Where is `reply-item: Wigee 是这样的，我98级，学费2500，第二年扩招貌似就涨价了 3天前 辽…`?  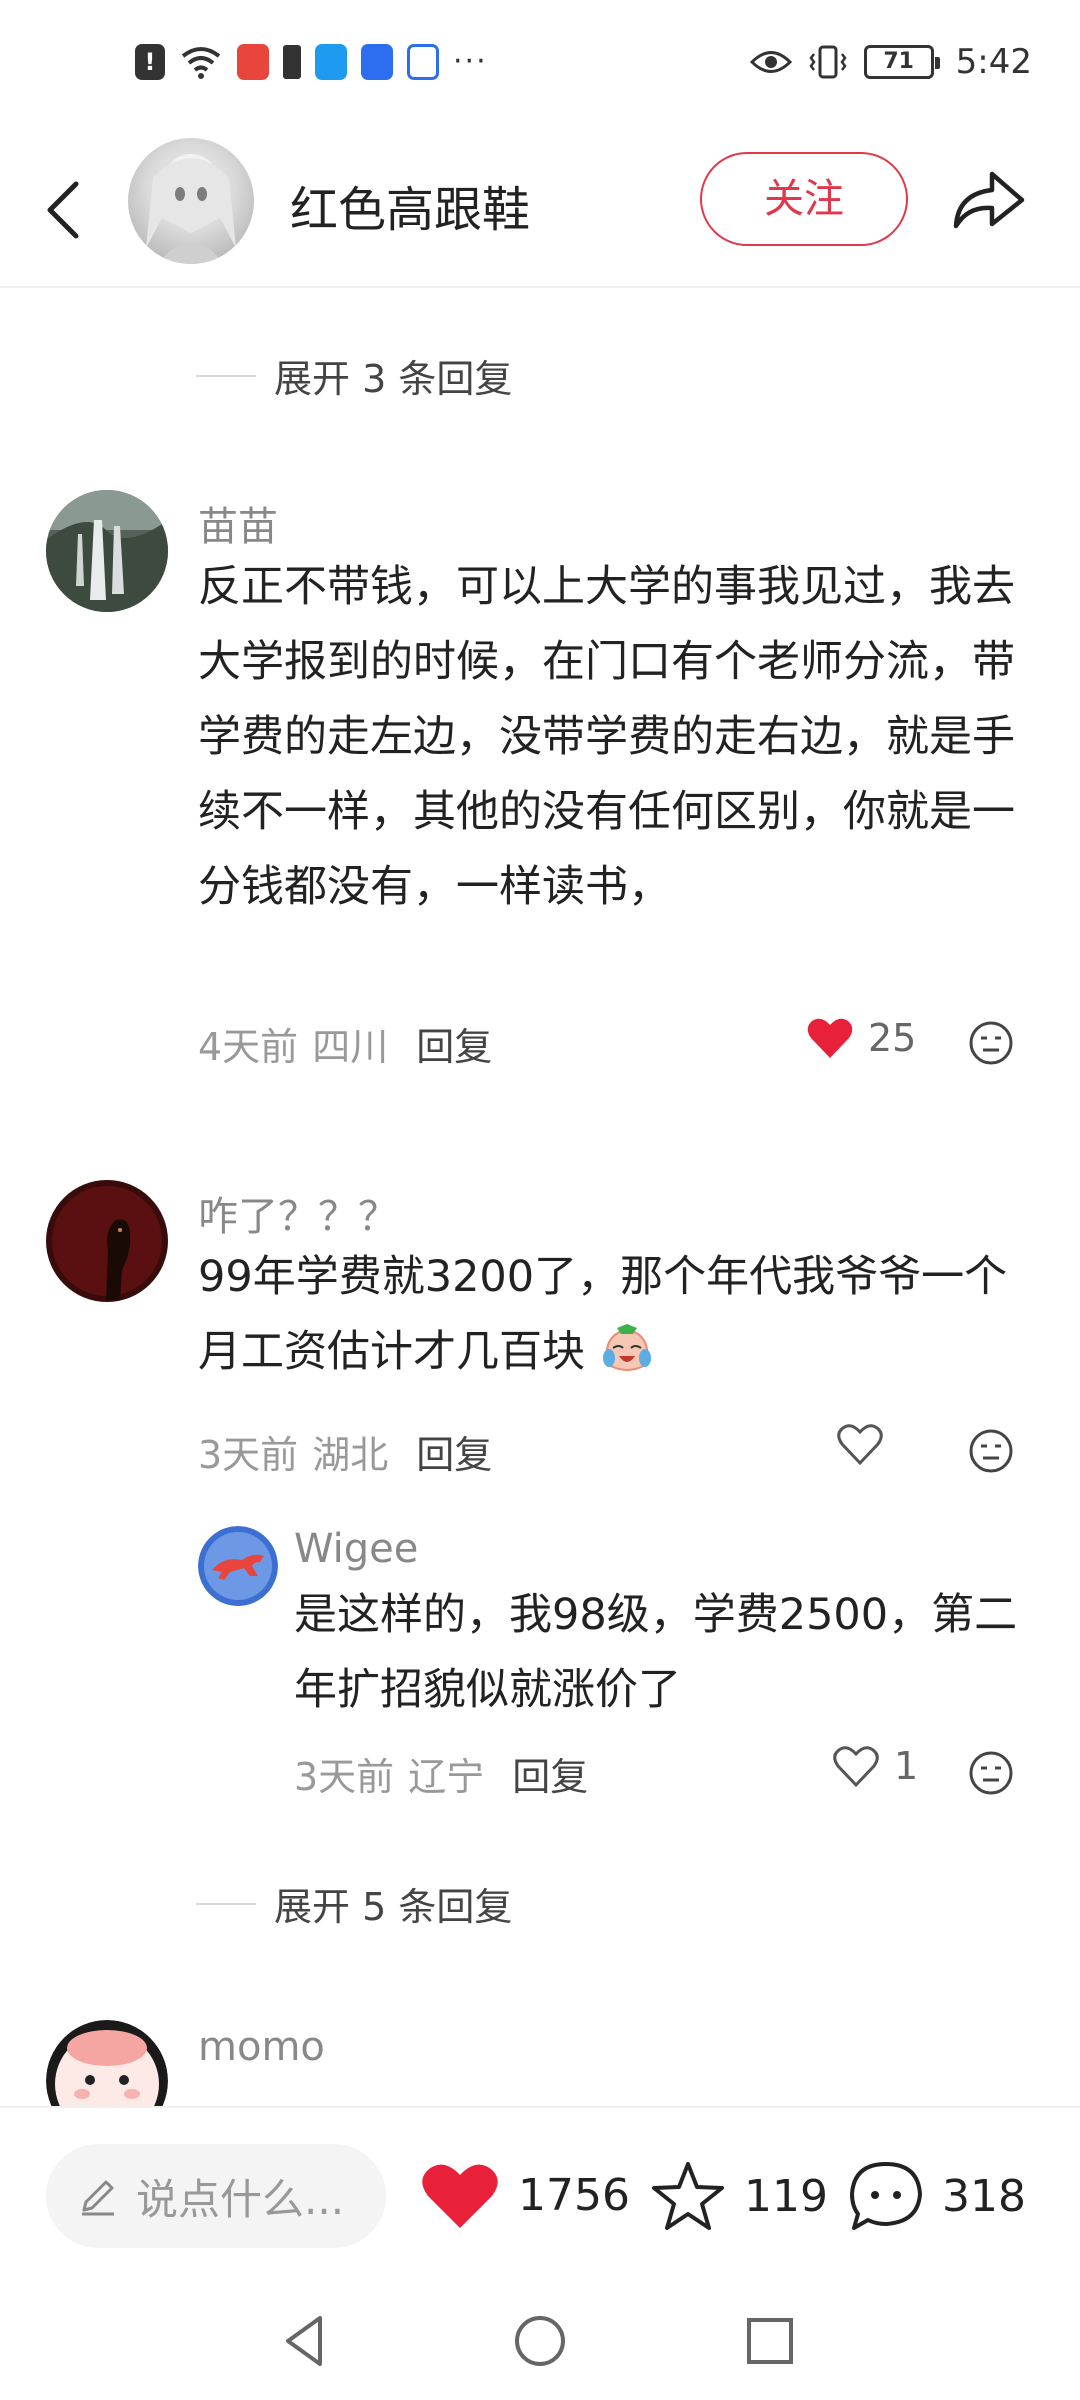 reply-item: Wigee 是这样的，我98级，学费2500，第二年扩招貌似就涨价了 3天前 辽… is located at coordinates (540, 1676).